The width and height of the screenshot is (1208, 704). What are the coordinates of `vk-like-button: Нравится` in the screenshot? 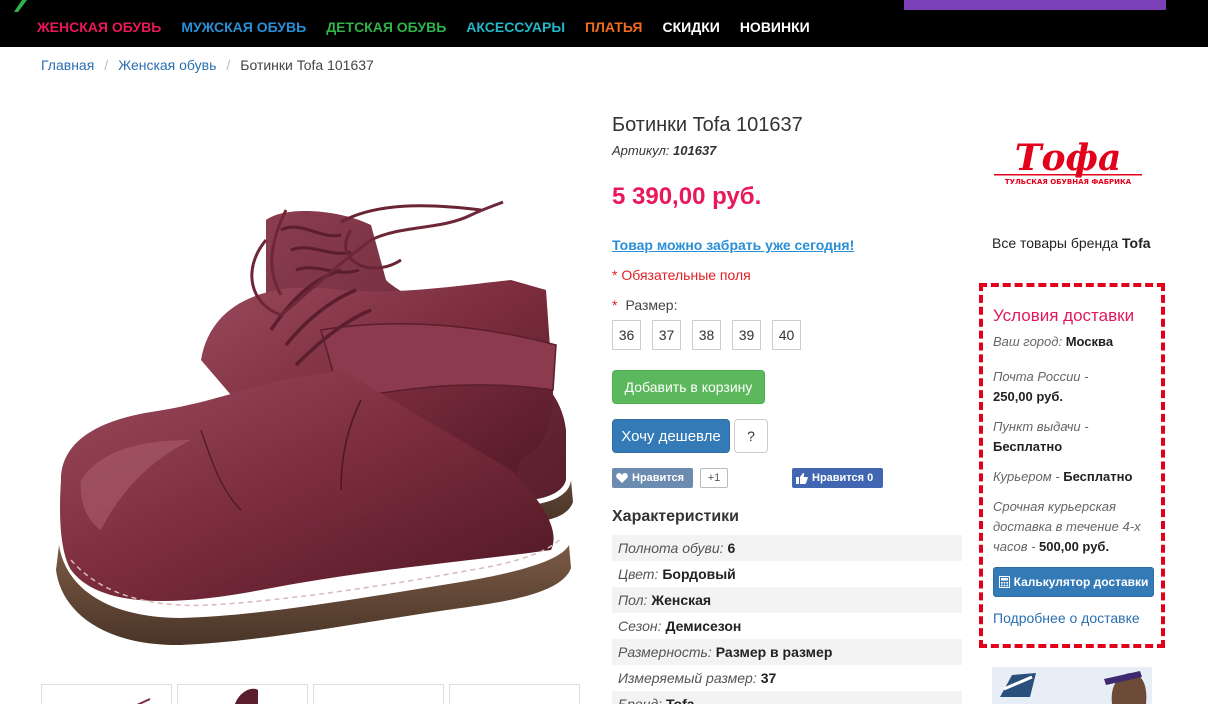 It's located at (652, 478).